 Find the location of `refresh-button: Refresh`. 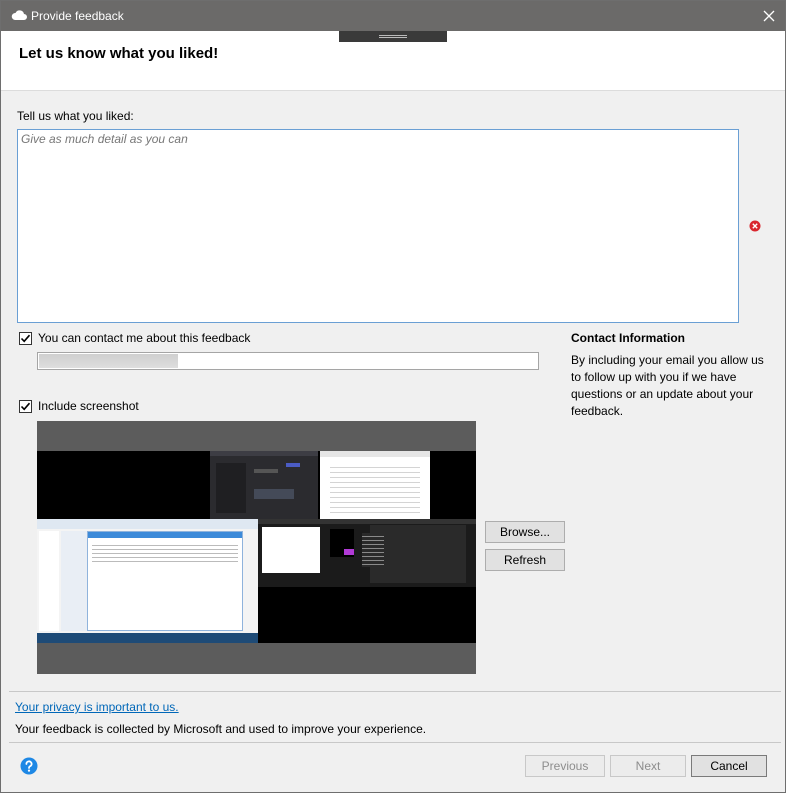

refresh-button: Refresh is located at coordinates (525, 560).